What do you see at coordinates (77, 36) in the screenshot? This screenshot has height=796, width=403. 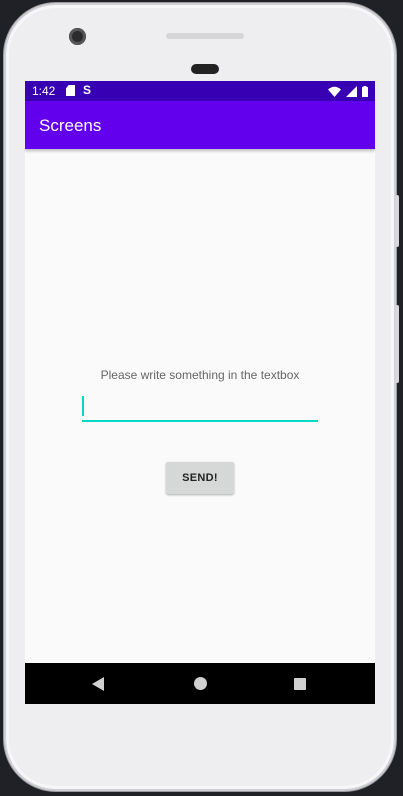 I see `front-camera-icon` at bounding box center [77, 36].